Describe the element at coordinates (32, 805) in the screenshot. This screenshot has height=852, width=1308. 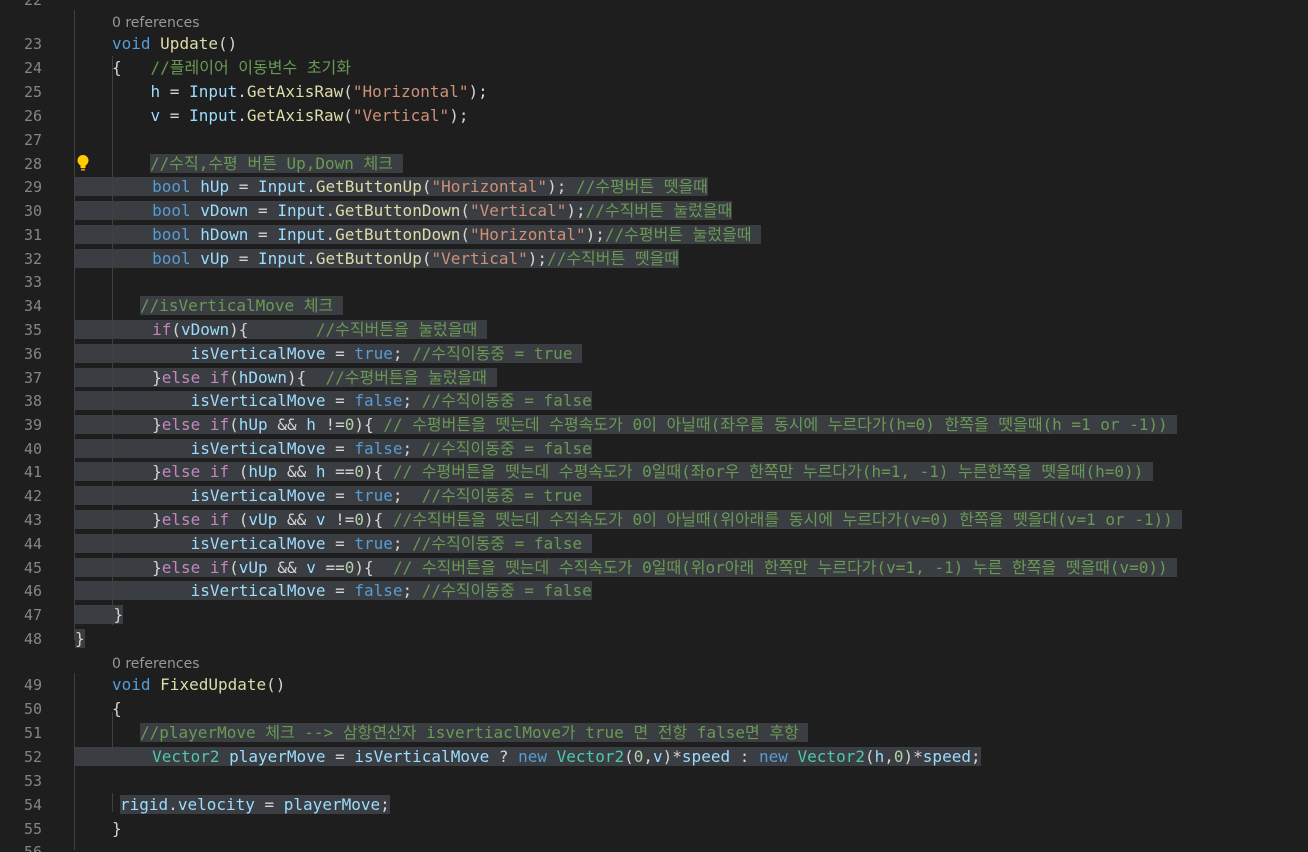
I see `line-number: 54` at that location.